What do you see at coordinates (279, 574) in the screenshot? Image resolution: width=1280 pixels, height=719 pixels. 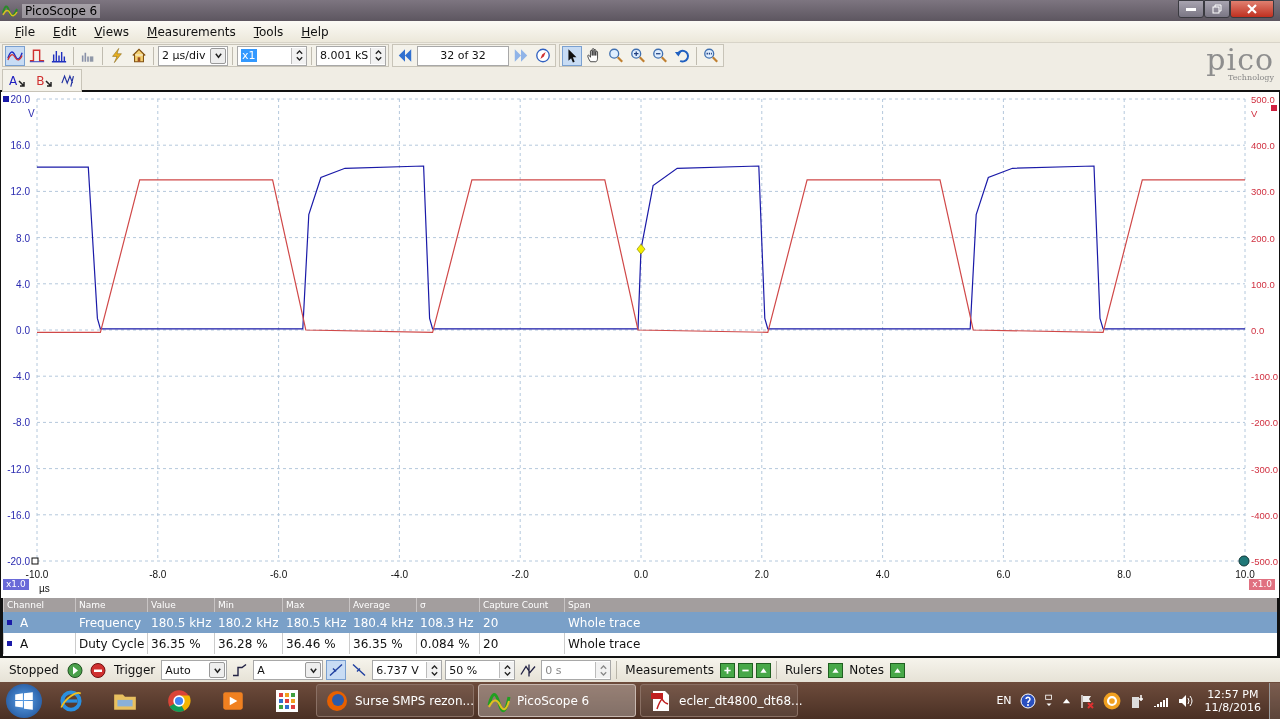 I see `x-axis-label: -6.0` at bounding box center [279, 574].